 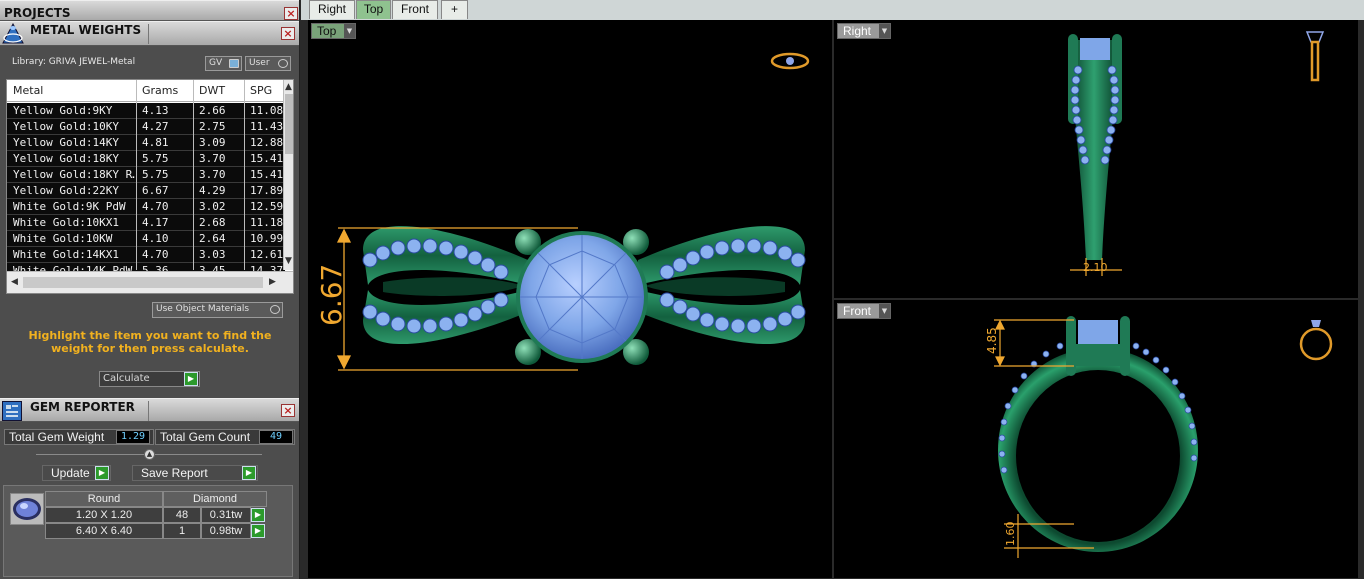 I want to click on use-object-materials-label: Use Object Materials, so click(x=203, y=309).